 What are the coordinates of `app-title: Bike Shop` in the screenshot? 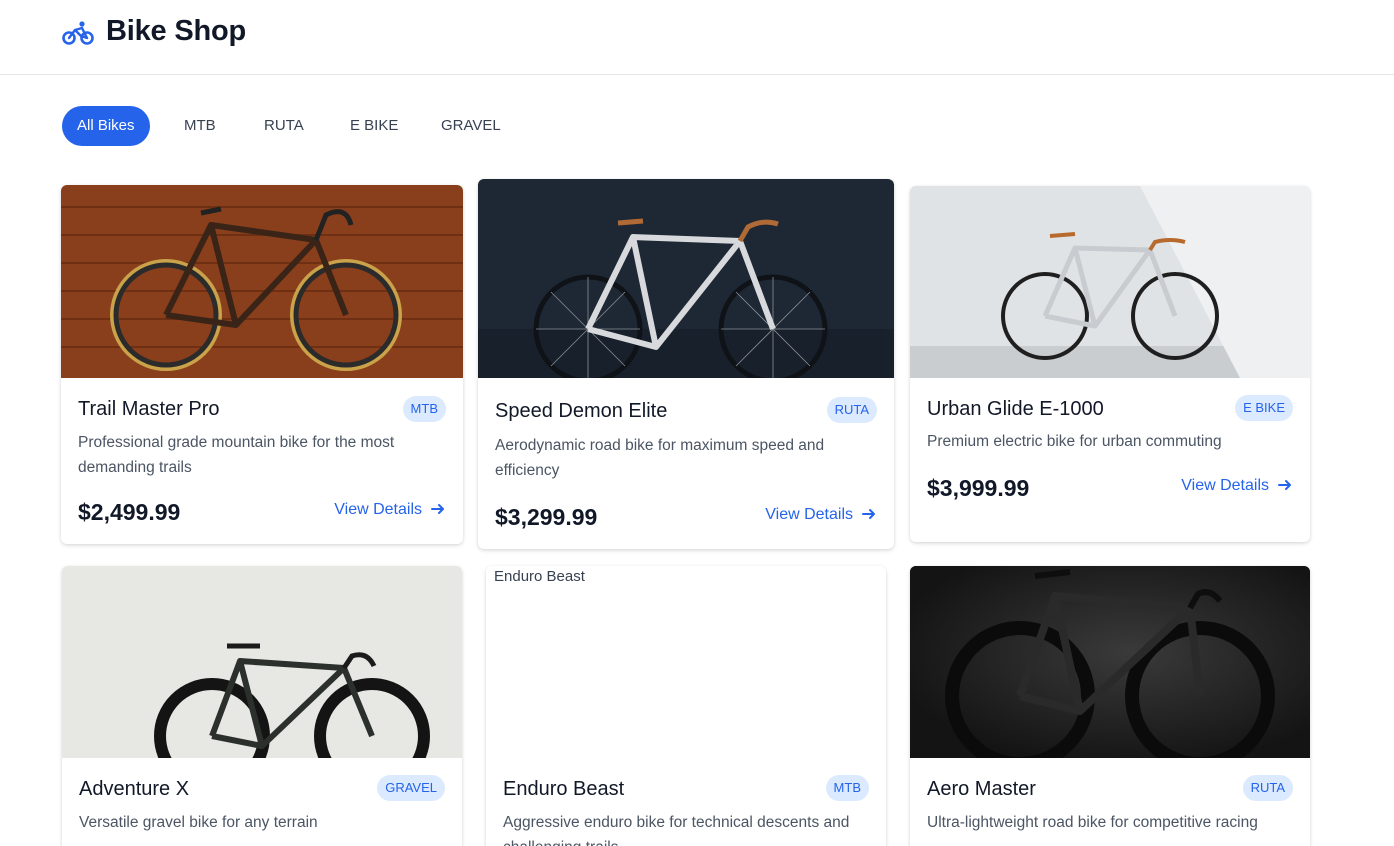 It's located at (176, 31).